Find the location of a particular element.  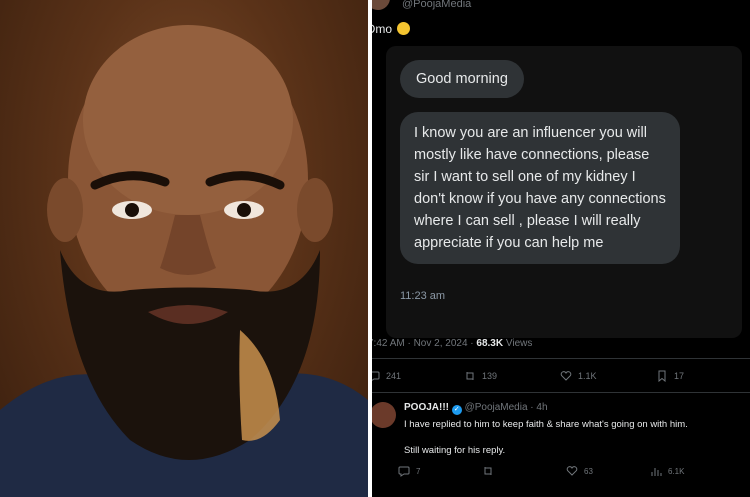

bookmark-count: 17 is located at coordinates (679, 376).